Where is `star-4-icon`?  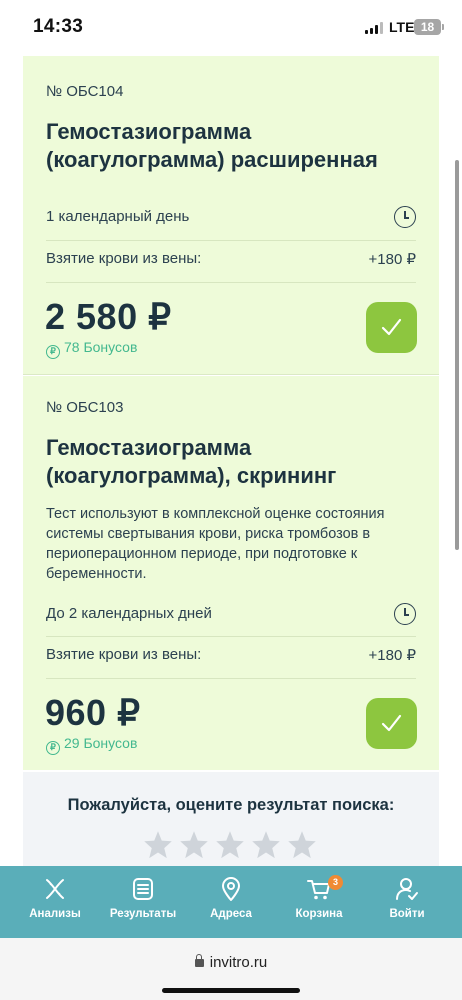 star-4-icon is located at coordinates (266, 845).